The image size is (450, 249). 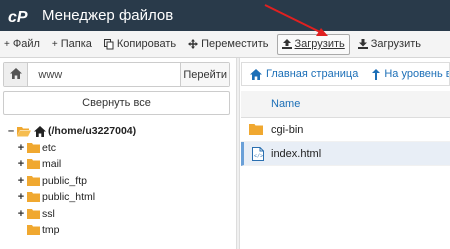 I want to click on cpanel-logo-icon: cP, so click(x=21, y=15).